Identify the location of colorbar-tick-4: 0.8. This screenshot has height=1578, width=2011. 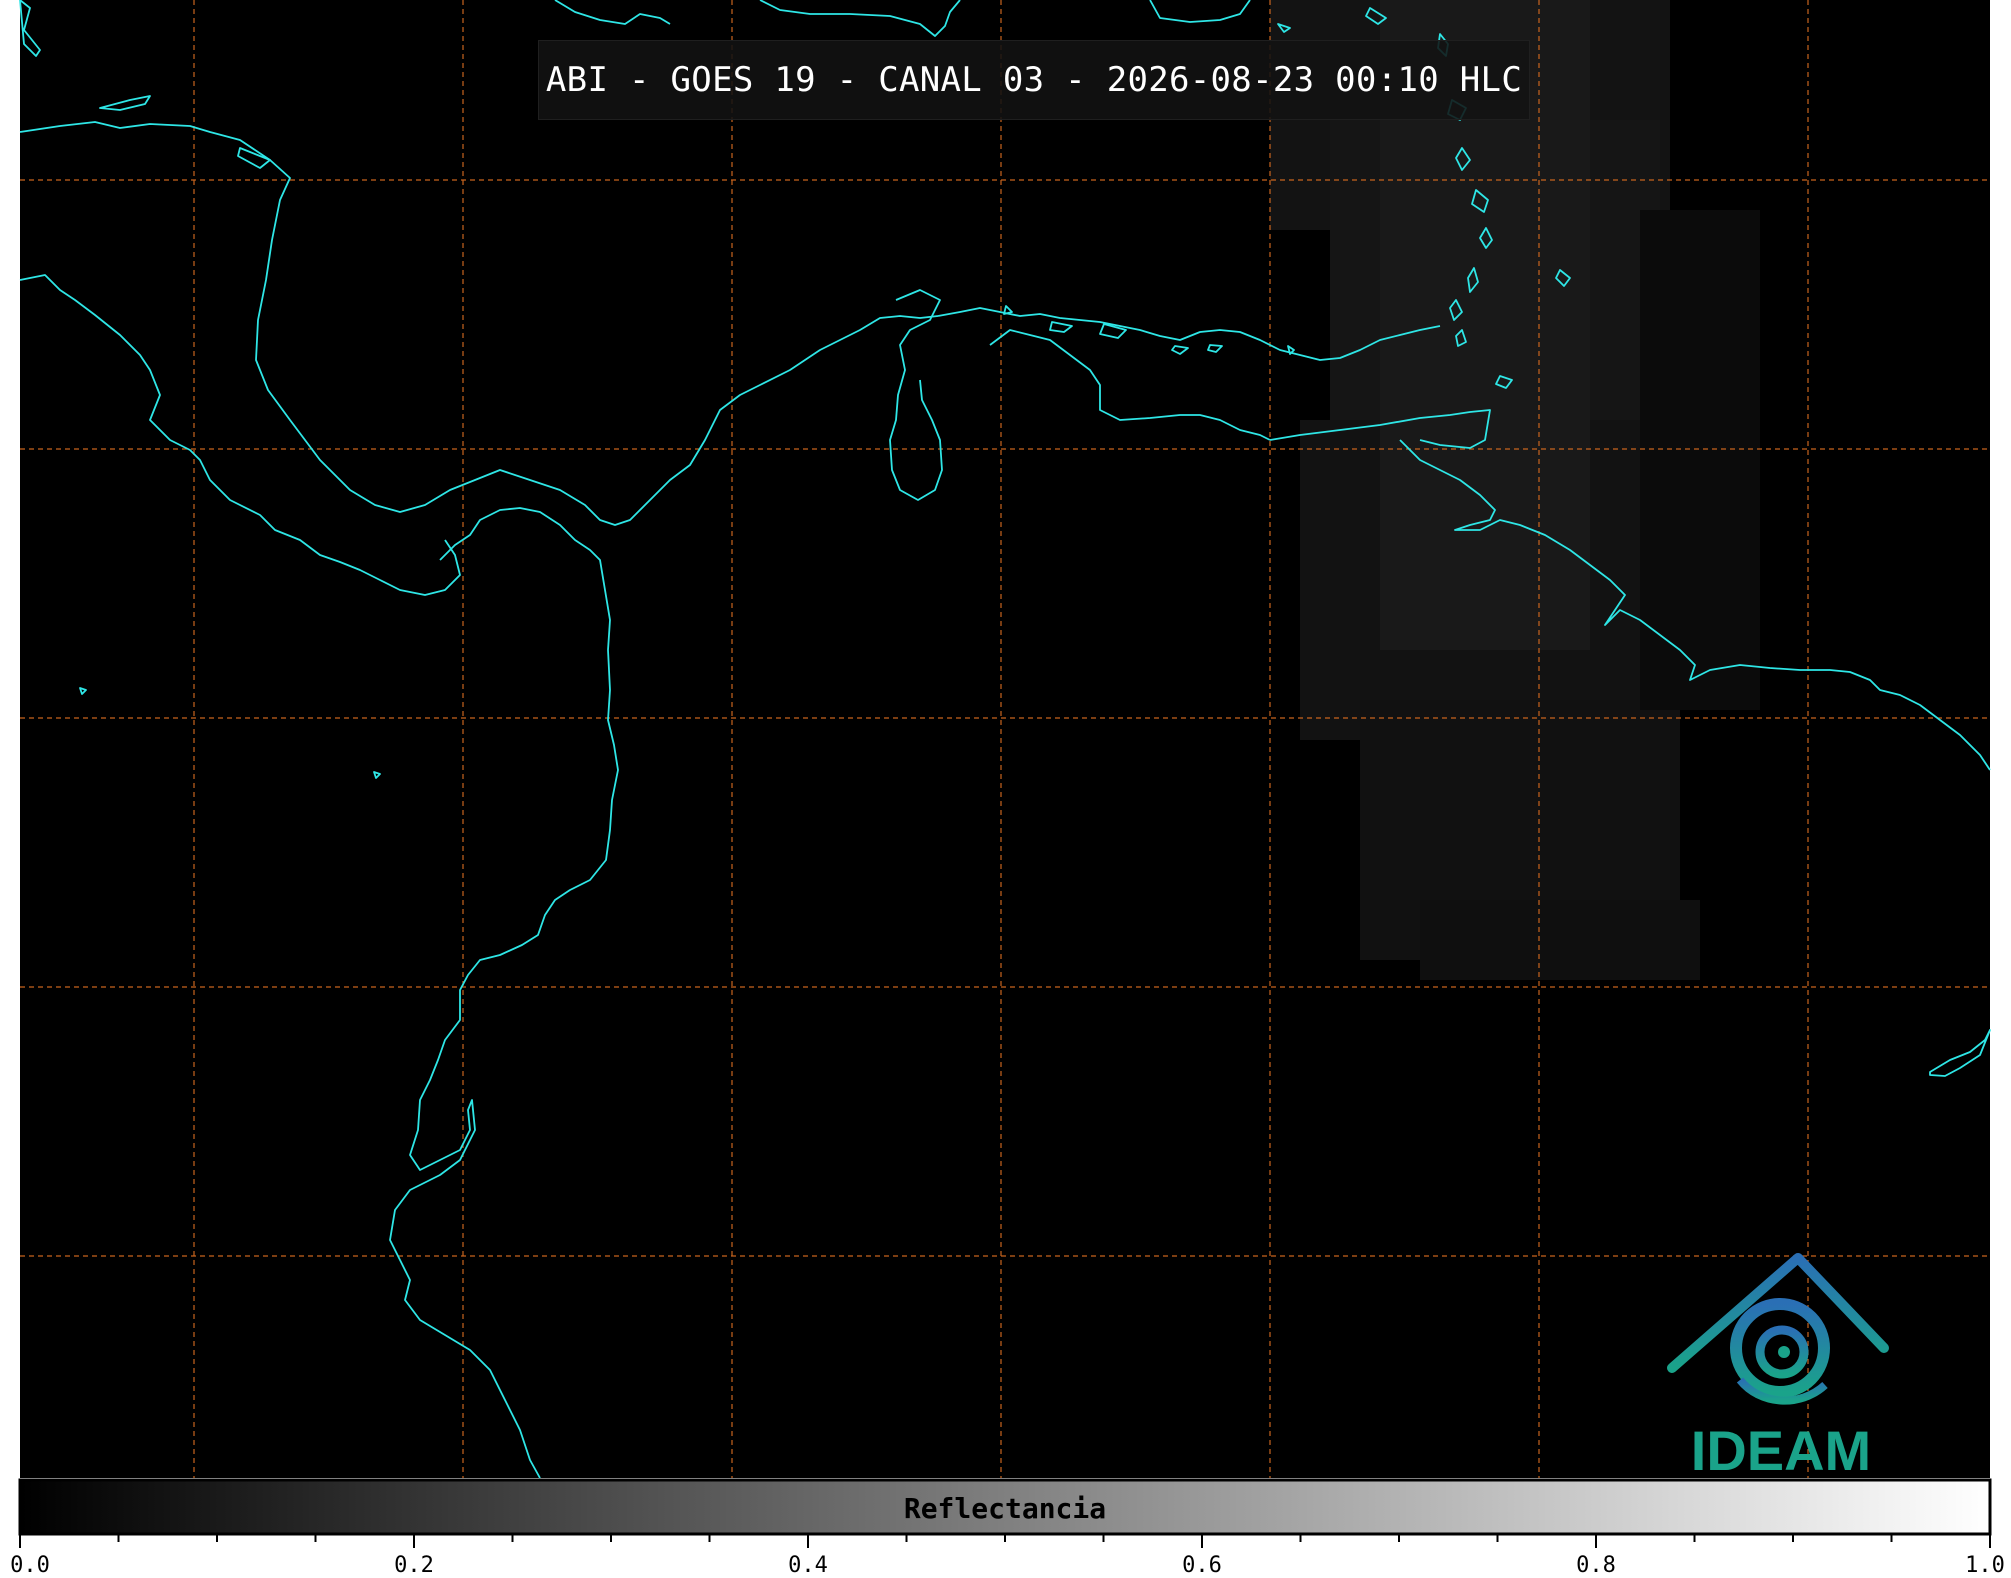
(1596, 1565).